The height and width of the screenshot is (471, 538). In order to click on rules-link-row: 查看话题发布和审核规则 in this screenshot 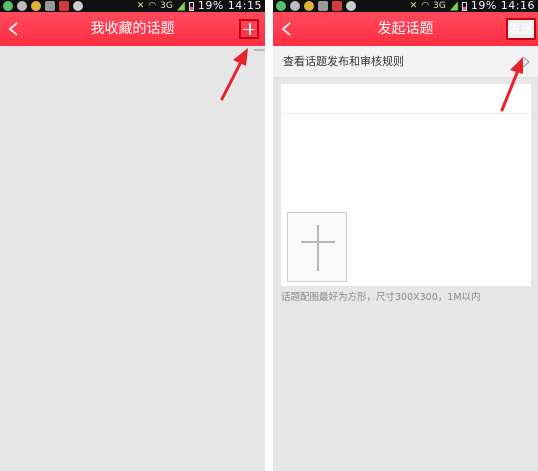, I will do `click(405, 62)`.